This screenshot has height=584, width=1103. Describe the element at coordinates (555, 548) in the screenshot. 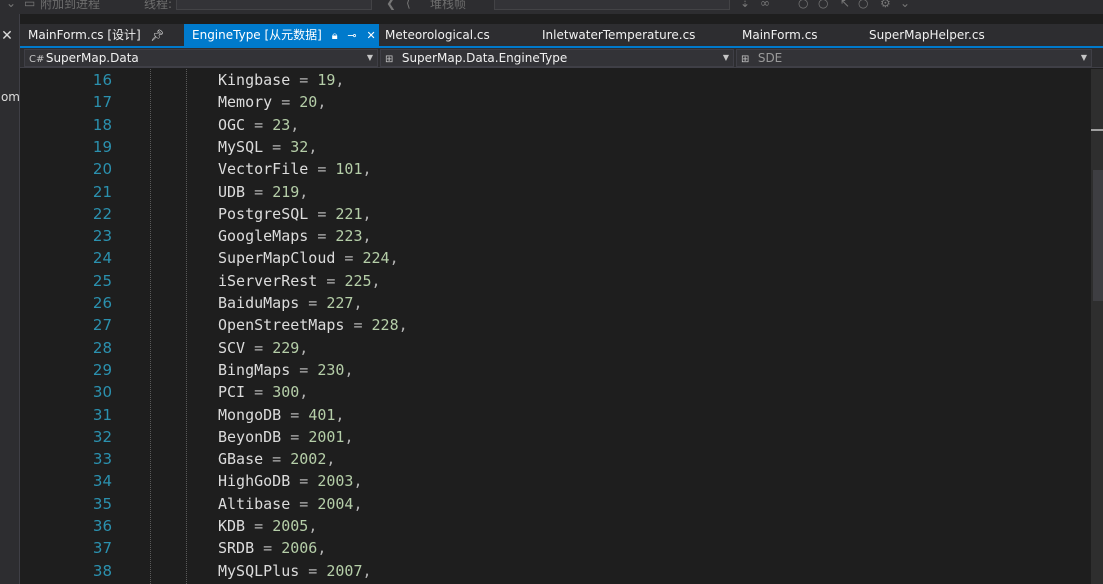

I see `code-line: 37 SRDB = 2006,` at that location.